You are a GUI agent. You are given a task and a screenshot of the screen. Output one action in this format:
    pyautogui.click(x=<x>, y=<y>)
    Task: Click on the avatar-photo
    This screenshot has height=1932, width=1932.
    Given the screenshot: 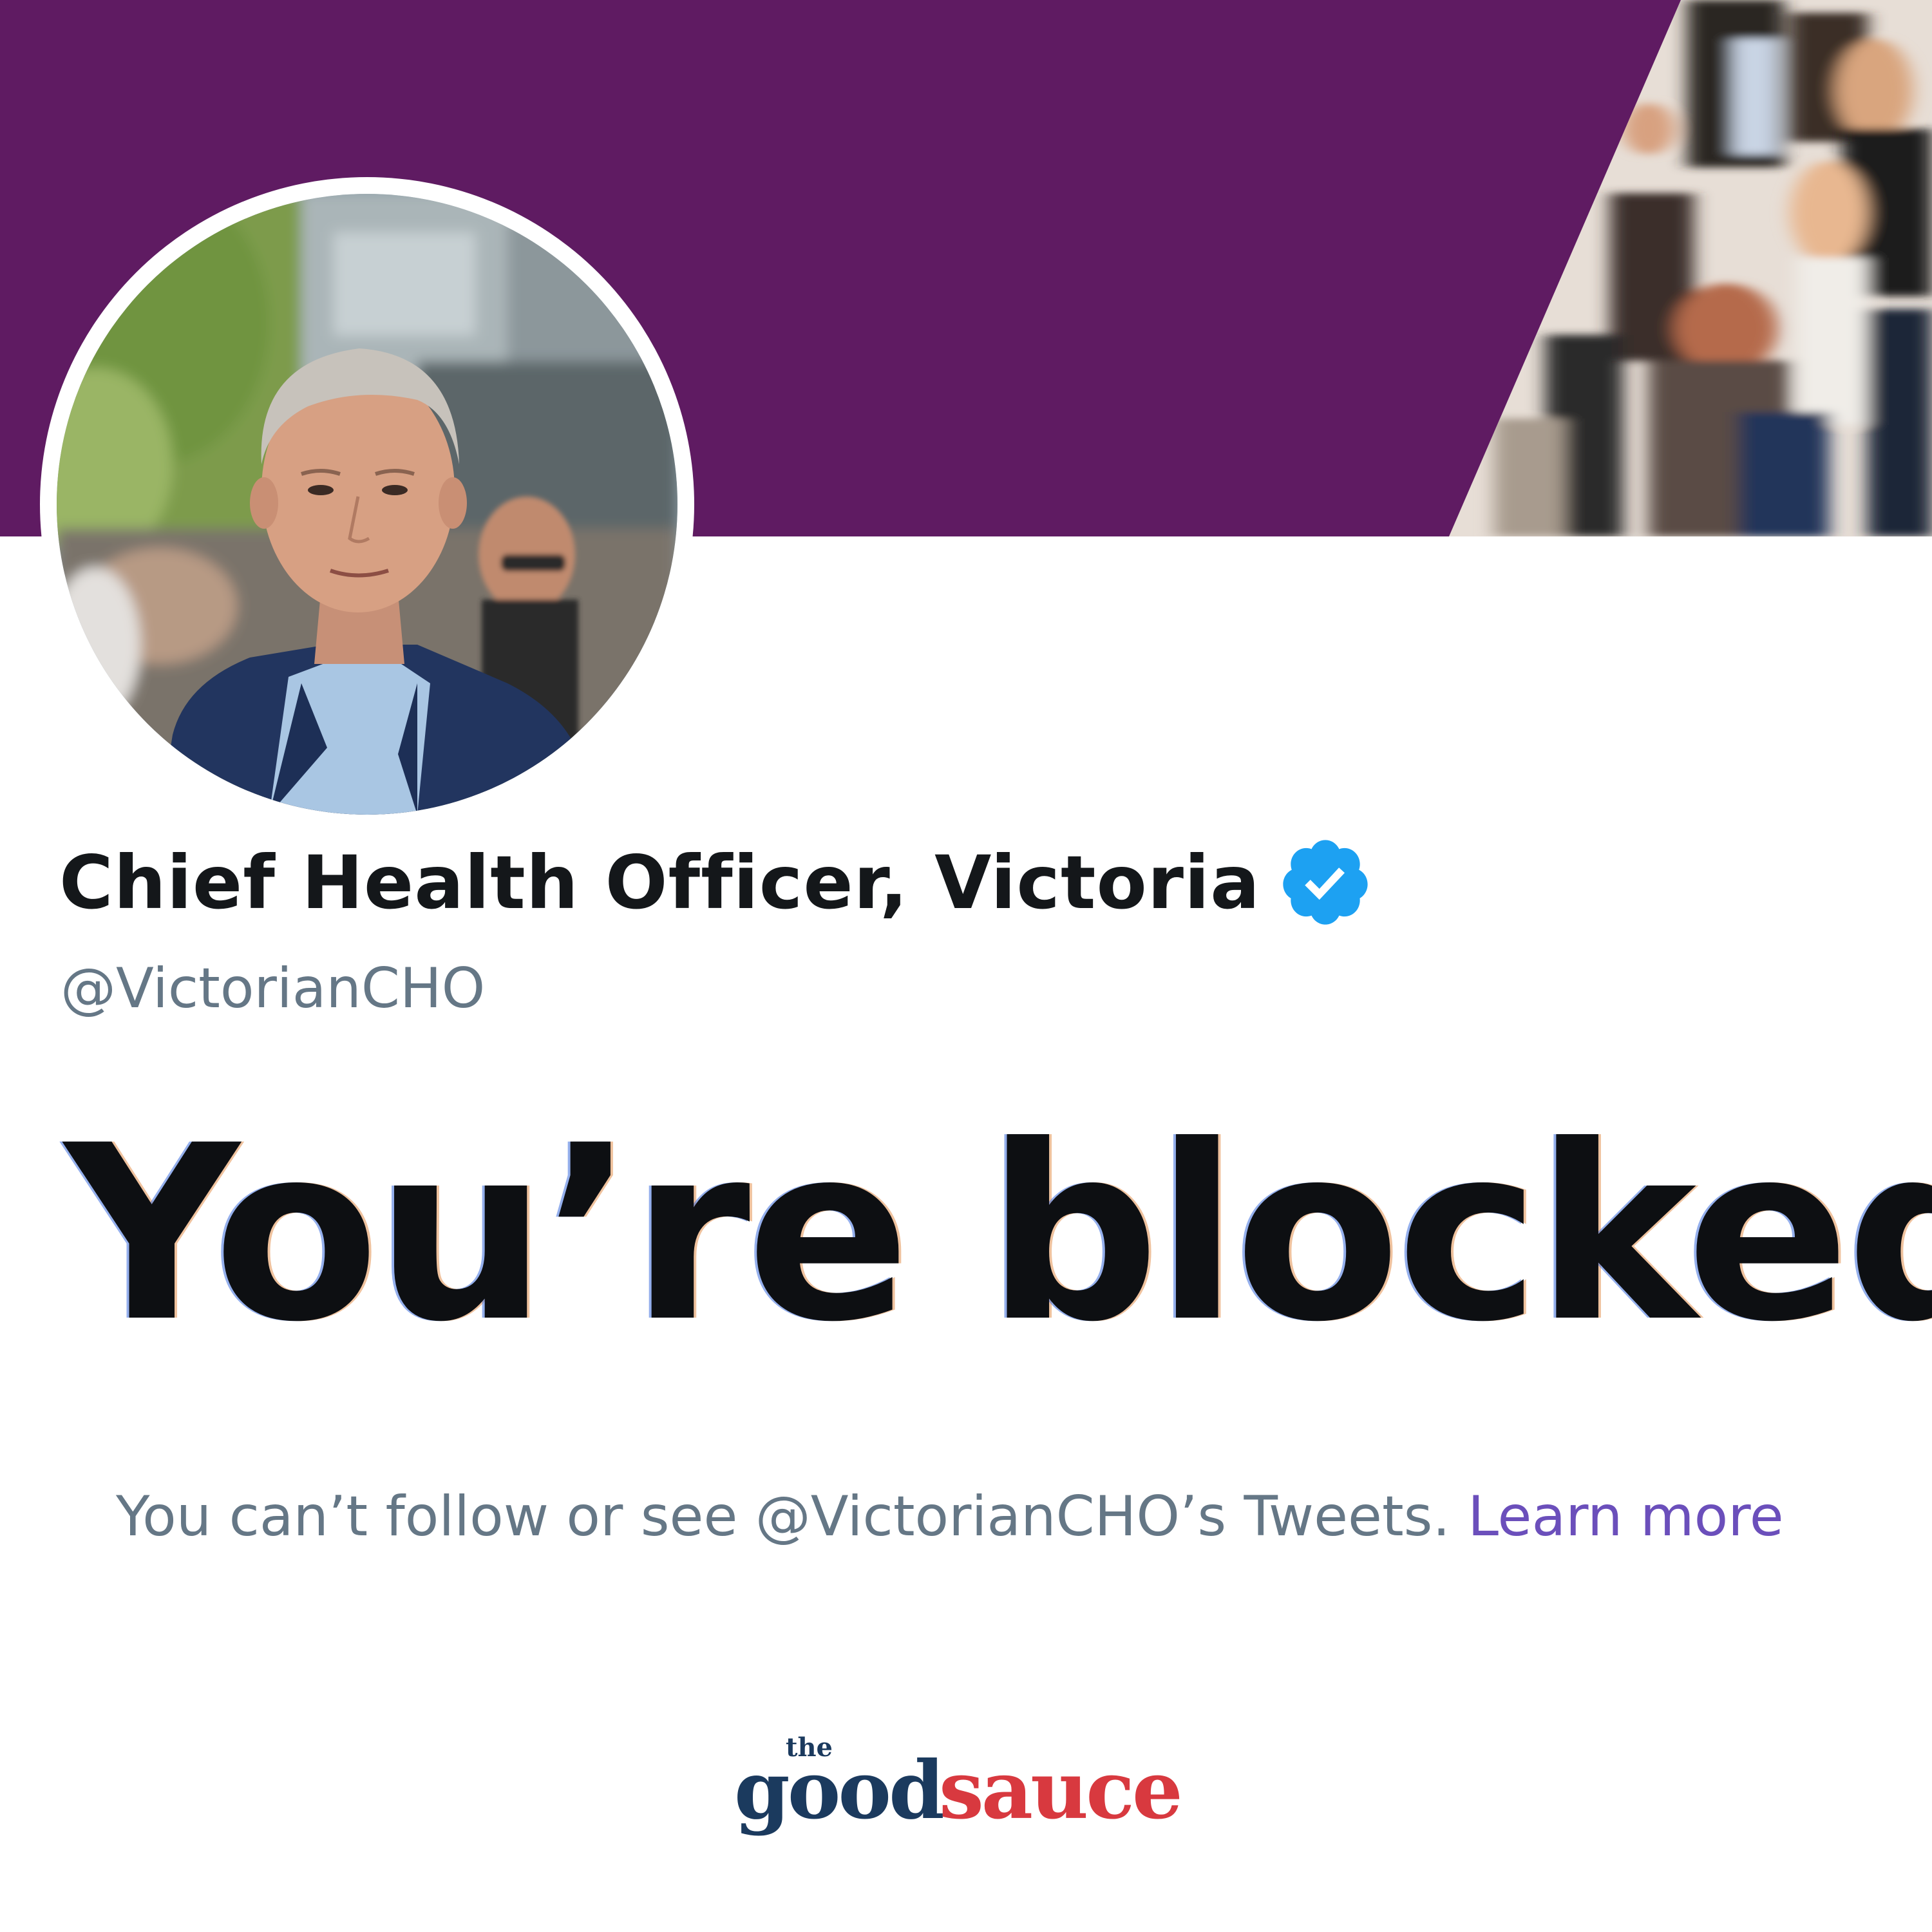 What is the action you would take?
    pyautogui.click(x=367, y=505)
    